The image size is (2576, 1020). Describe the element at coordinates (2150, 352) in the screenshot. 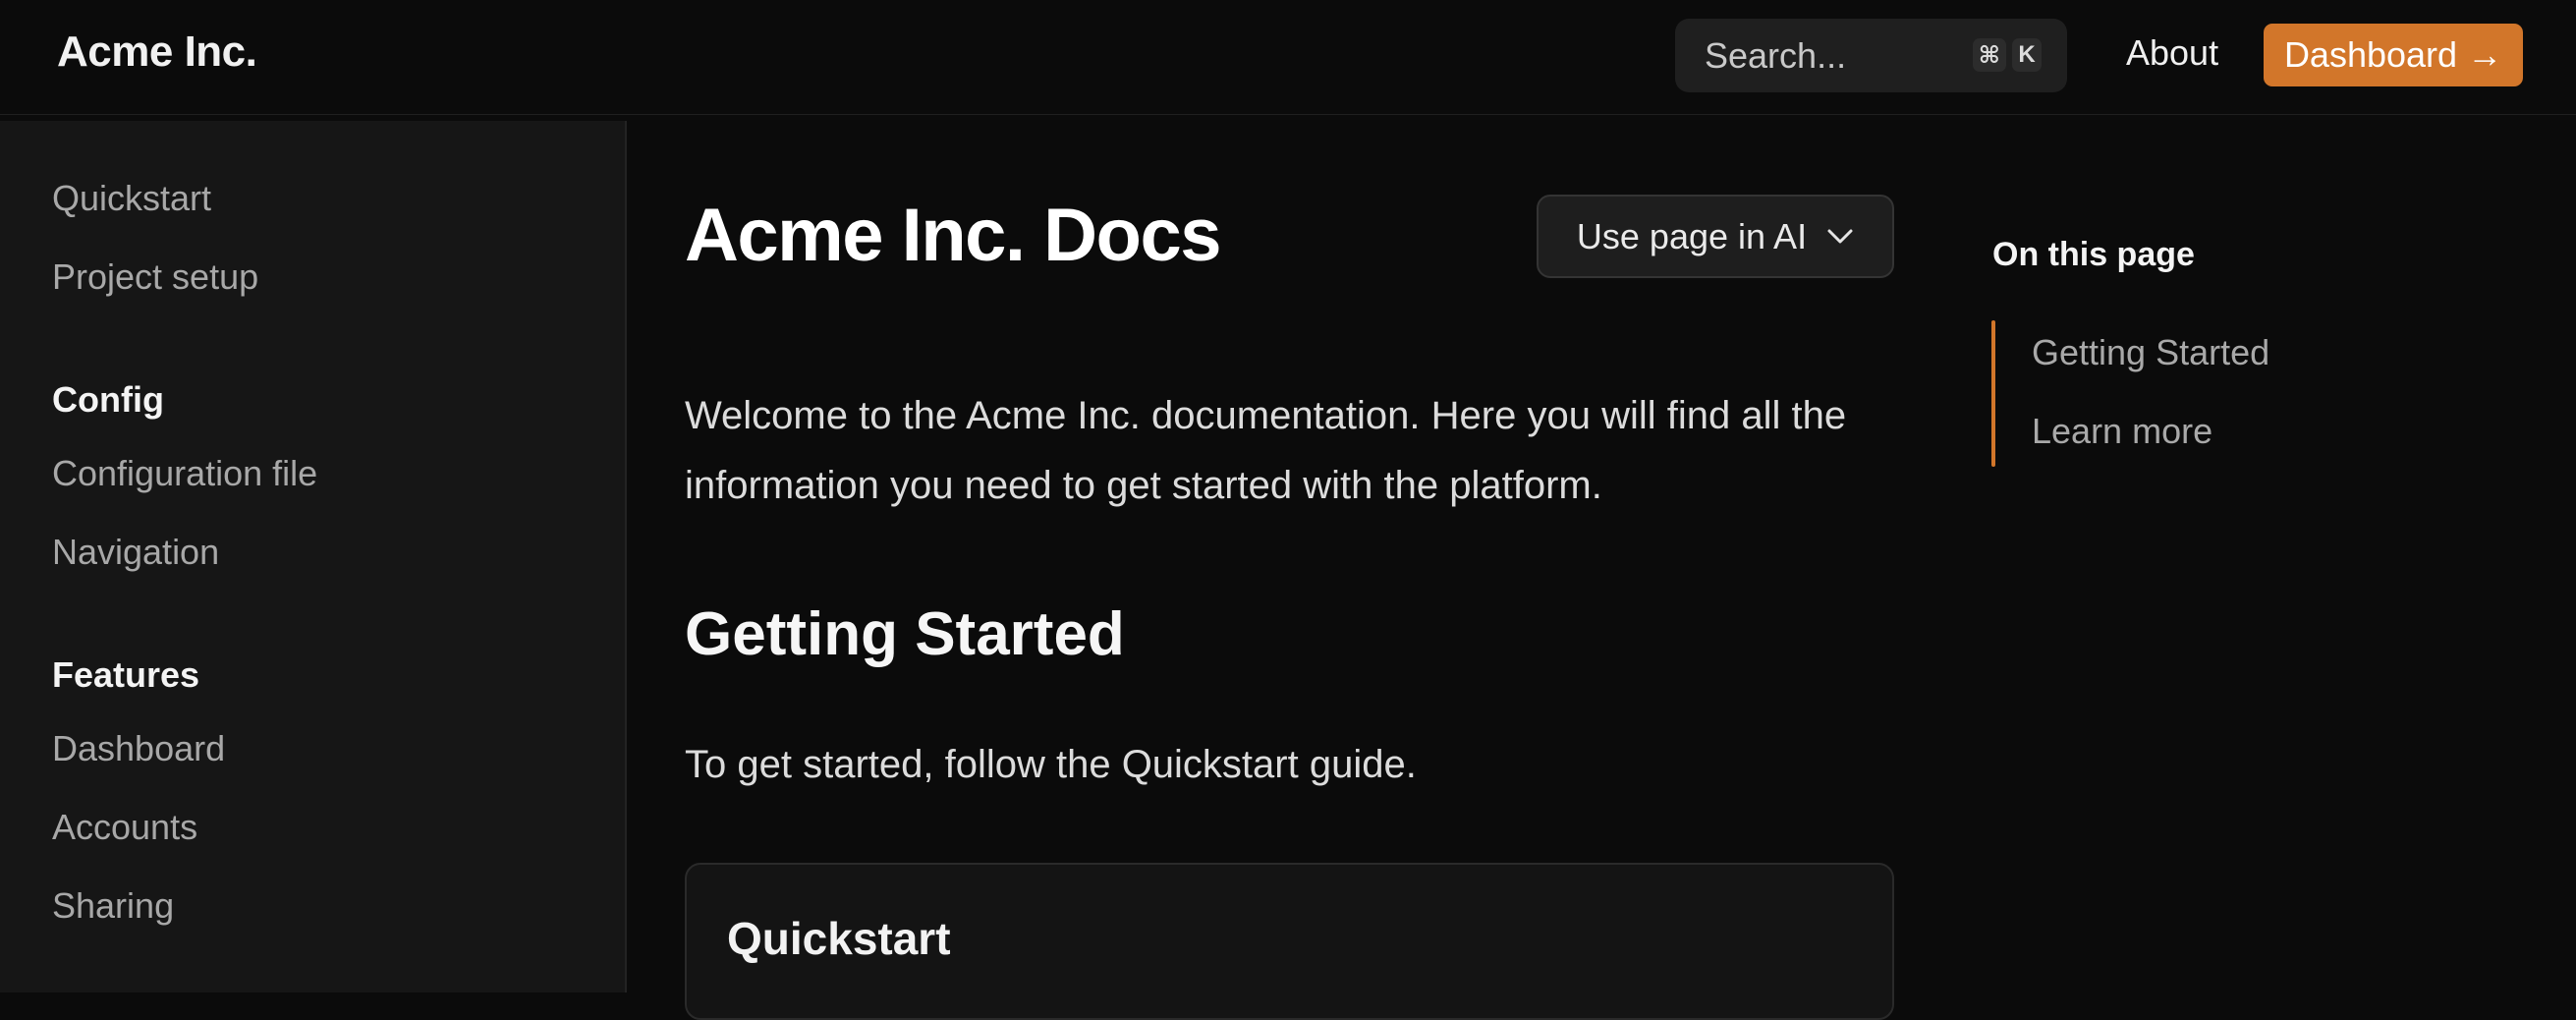

I see `toc-item-getting-started: Getting Started` at that location.